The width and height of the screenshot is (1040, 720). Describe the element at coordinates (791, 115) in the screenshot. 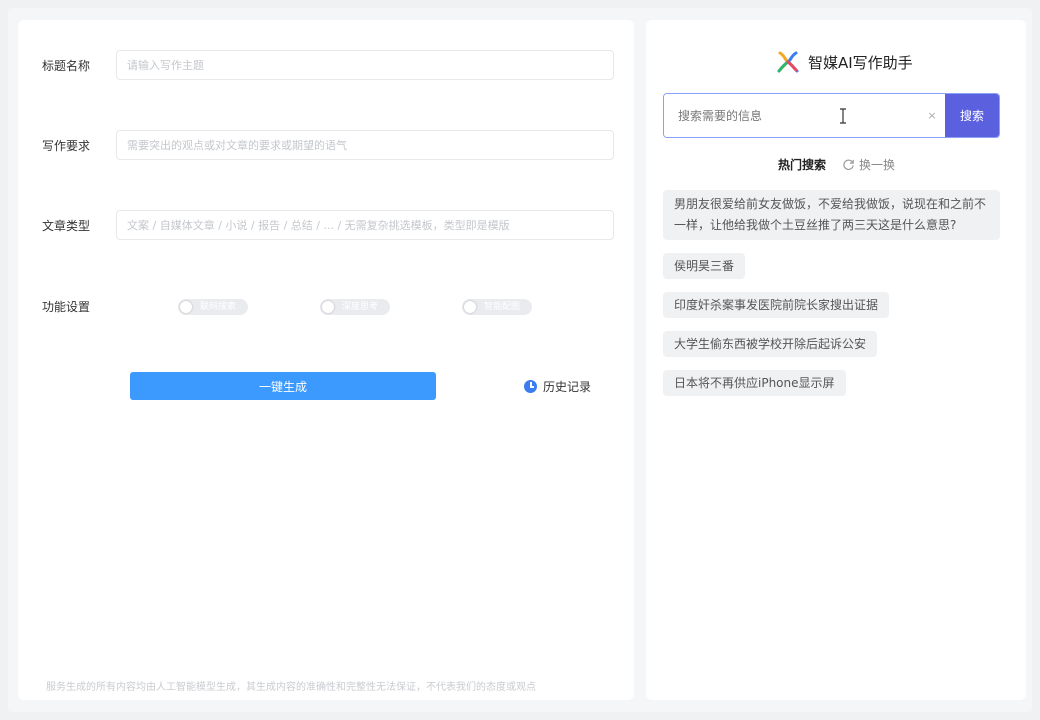

I see `search-input` at that location.